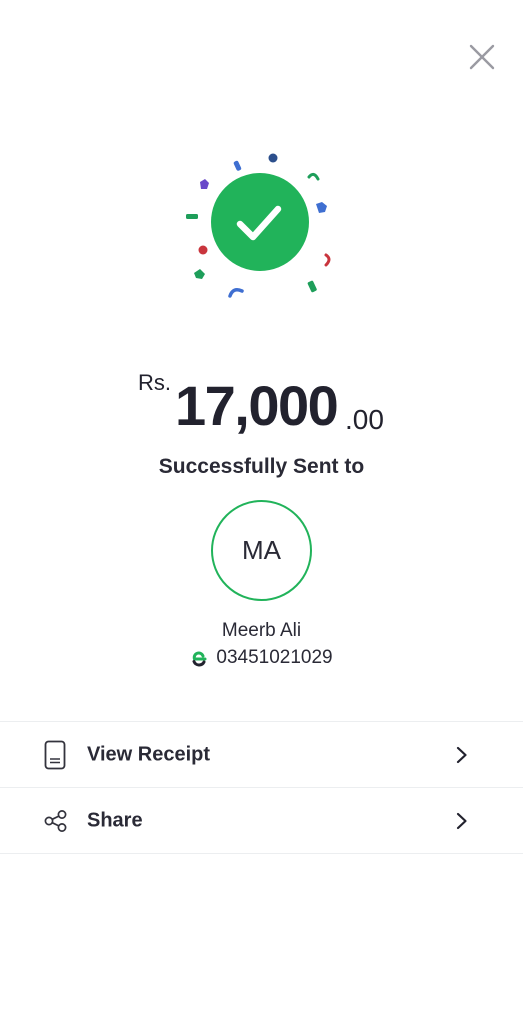  I want to click on success-graphic, so click(260, 225).